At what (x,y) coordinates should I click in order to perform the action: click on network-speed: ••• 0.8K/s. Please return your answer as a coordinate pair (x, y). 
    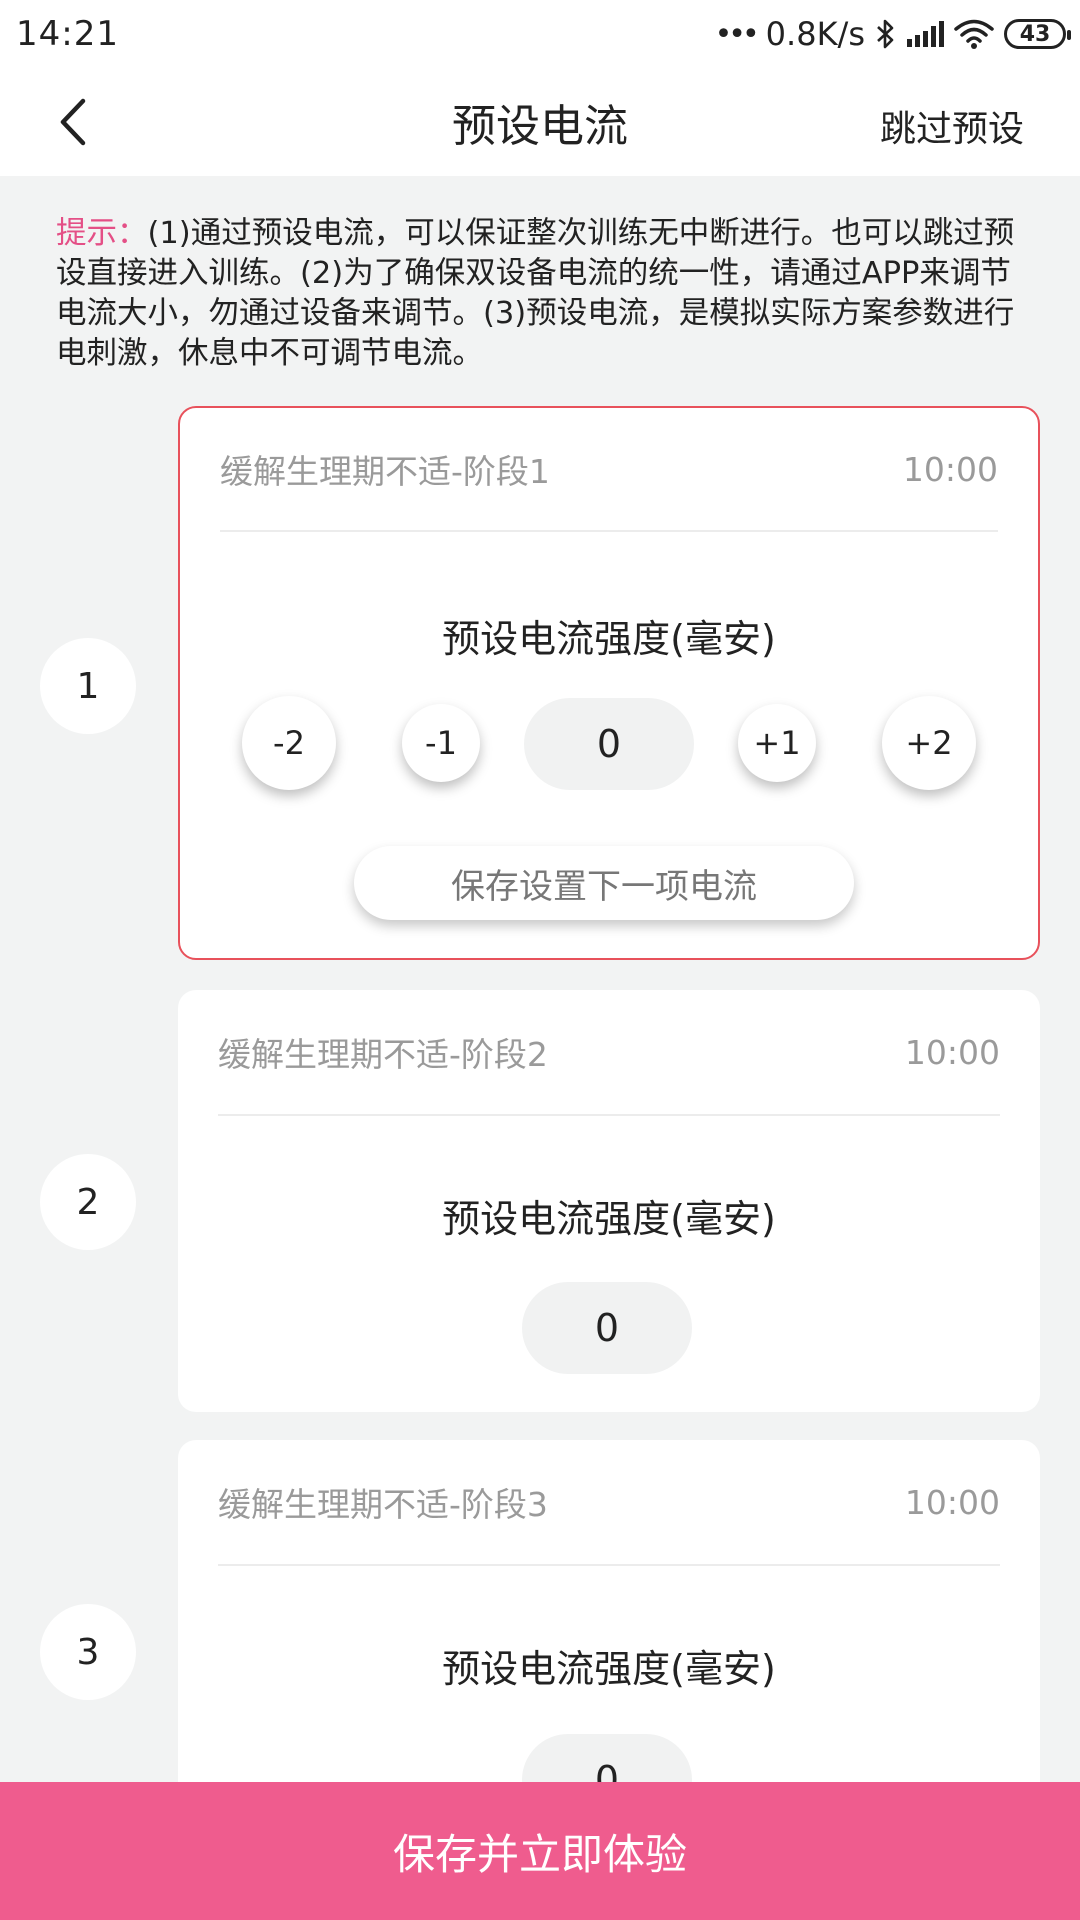
    Looking at the image, I should click on (790, 34).